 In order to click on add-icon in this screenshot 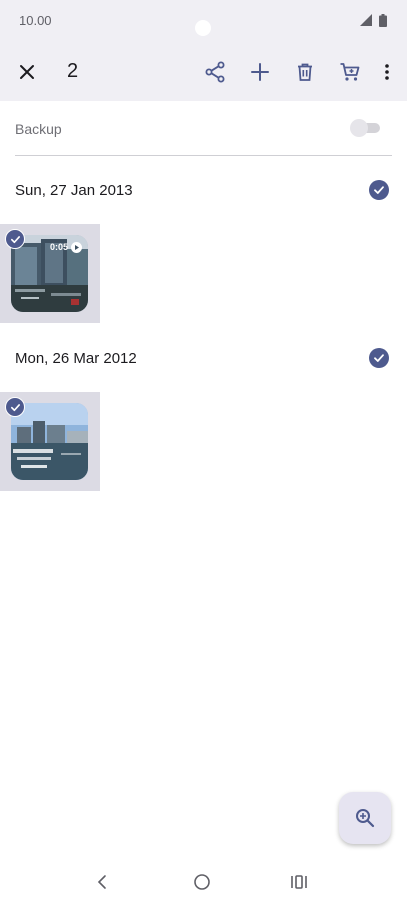, I will do `click(260, 72)`.